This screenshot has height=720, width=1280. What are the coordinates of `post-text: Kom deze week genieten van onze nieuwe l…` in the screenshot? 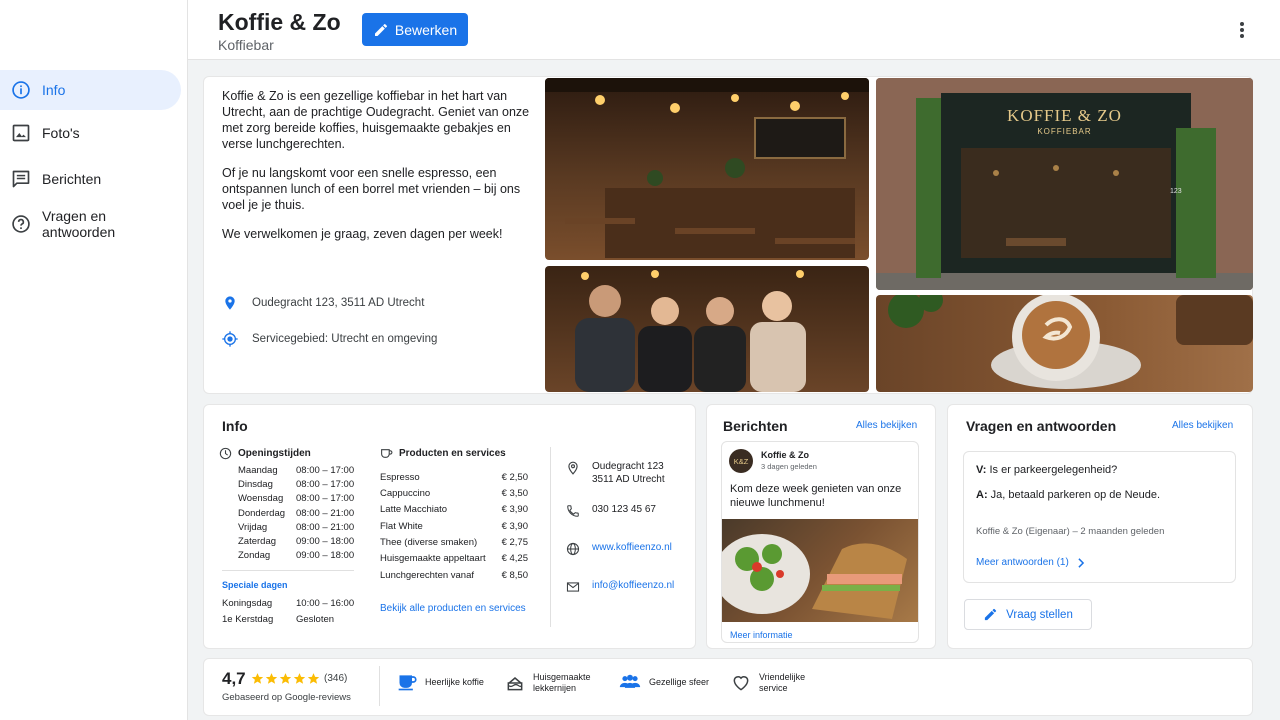 It's located at (816, 496).